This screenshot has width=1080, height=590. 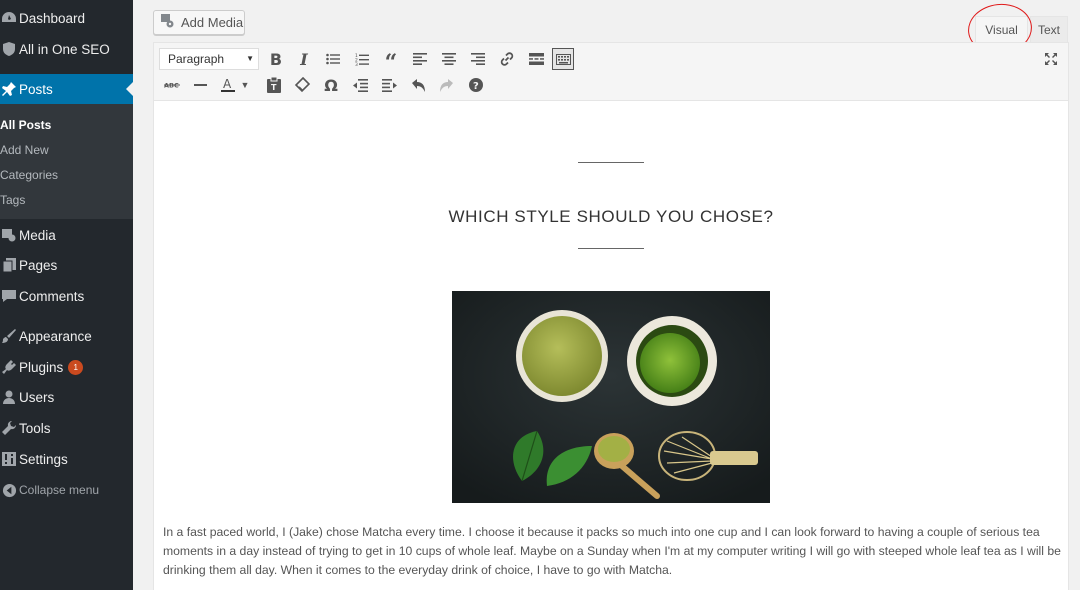 I want to click on indent-button, so click(x=389, y=85).